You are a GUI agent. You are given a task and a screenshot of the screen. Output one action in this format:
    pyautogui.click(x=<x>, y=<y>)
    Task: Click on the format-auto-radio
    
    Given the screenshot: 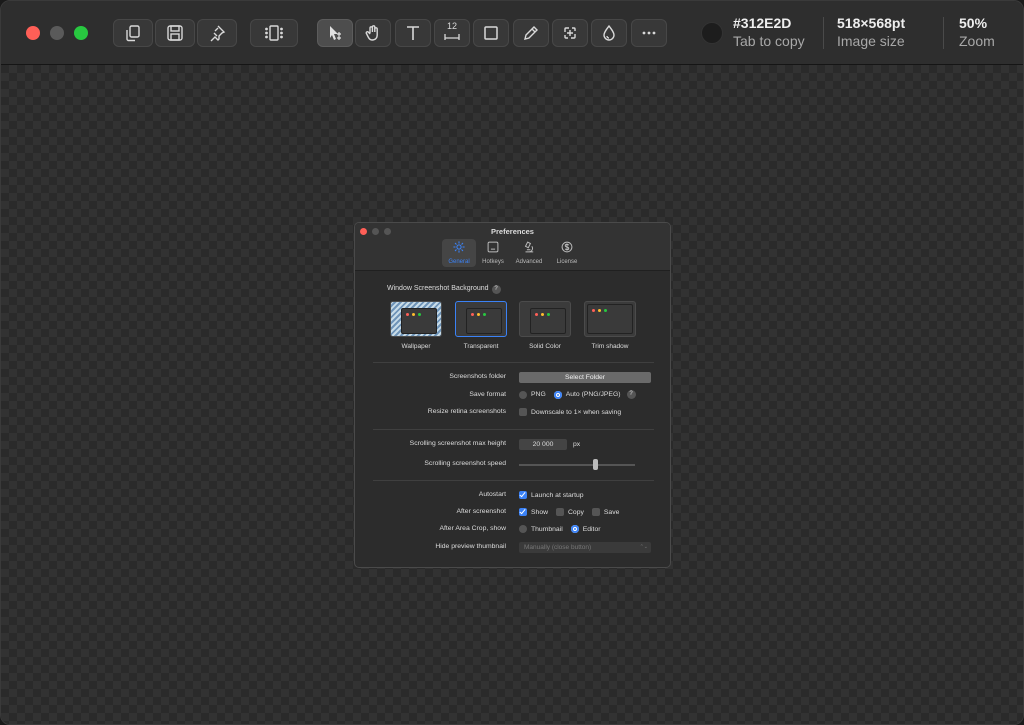 What is the action you would take?
    pyautogui.click(x=557, y=394)
    